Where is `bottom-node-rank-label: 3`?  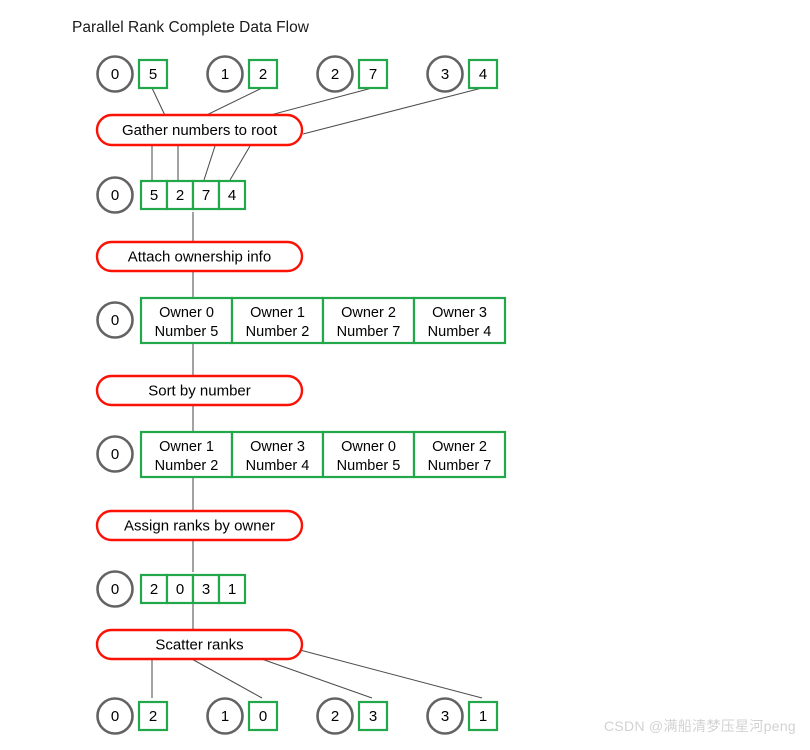
bottom-node-rank-label: 3 is located at coordinates (445, 716).